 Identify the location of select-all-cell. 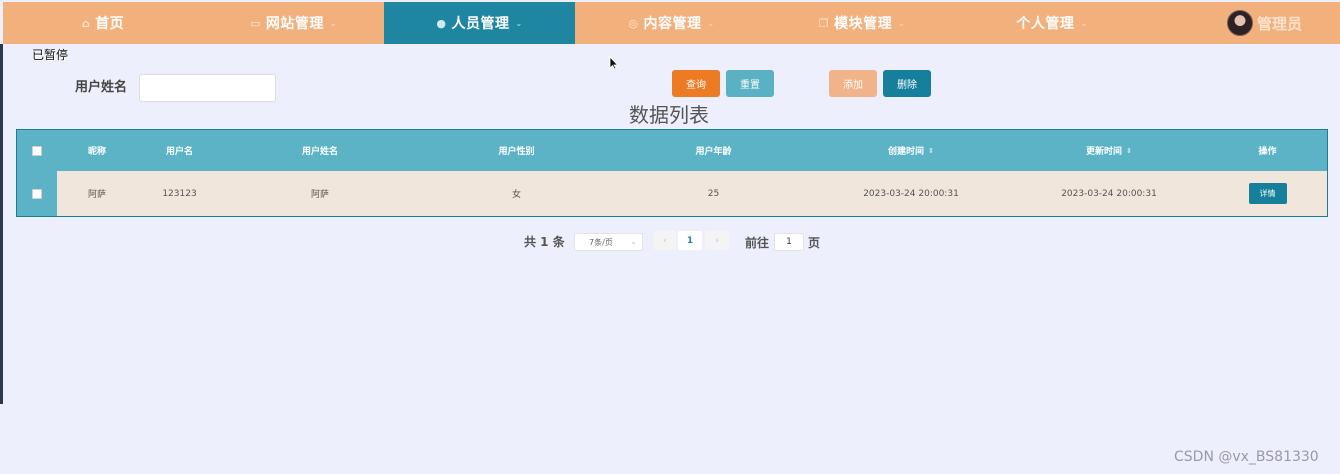
(37, 150).